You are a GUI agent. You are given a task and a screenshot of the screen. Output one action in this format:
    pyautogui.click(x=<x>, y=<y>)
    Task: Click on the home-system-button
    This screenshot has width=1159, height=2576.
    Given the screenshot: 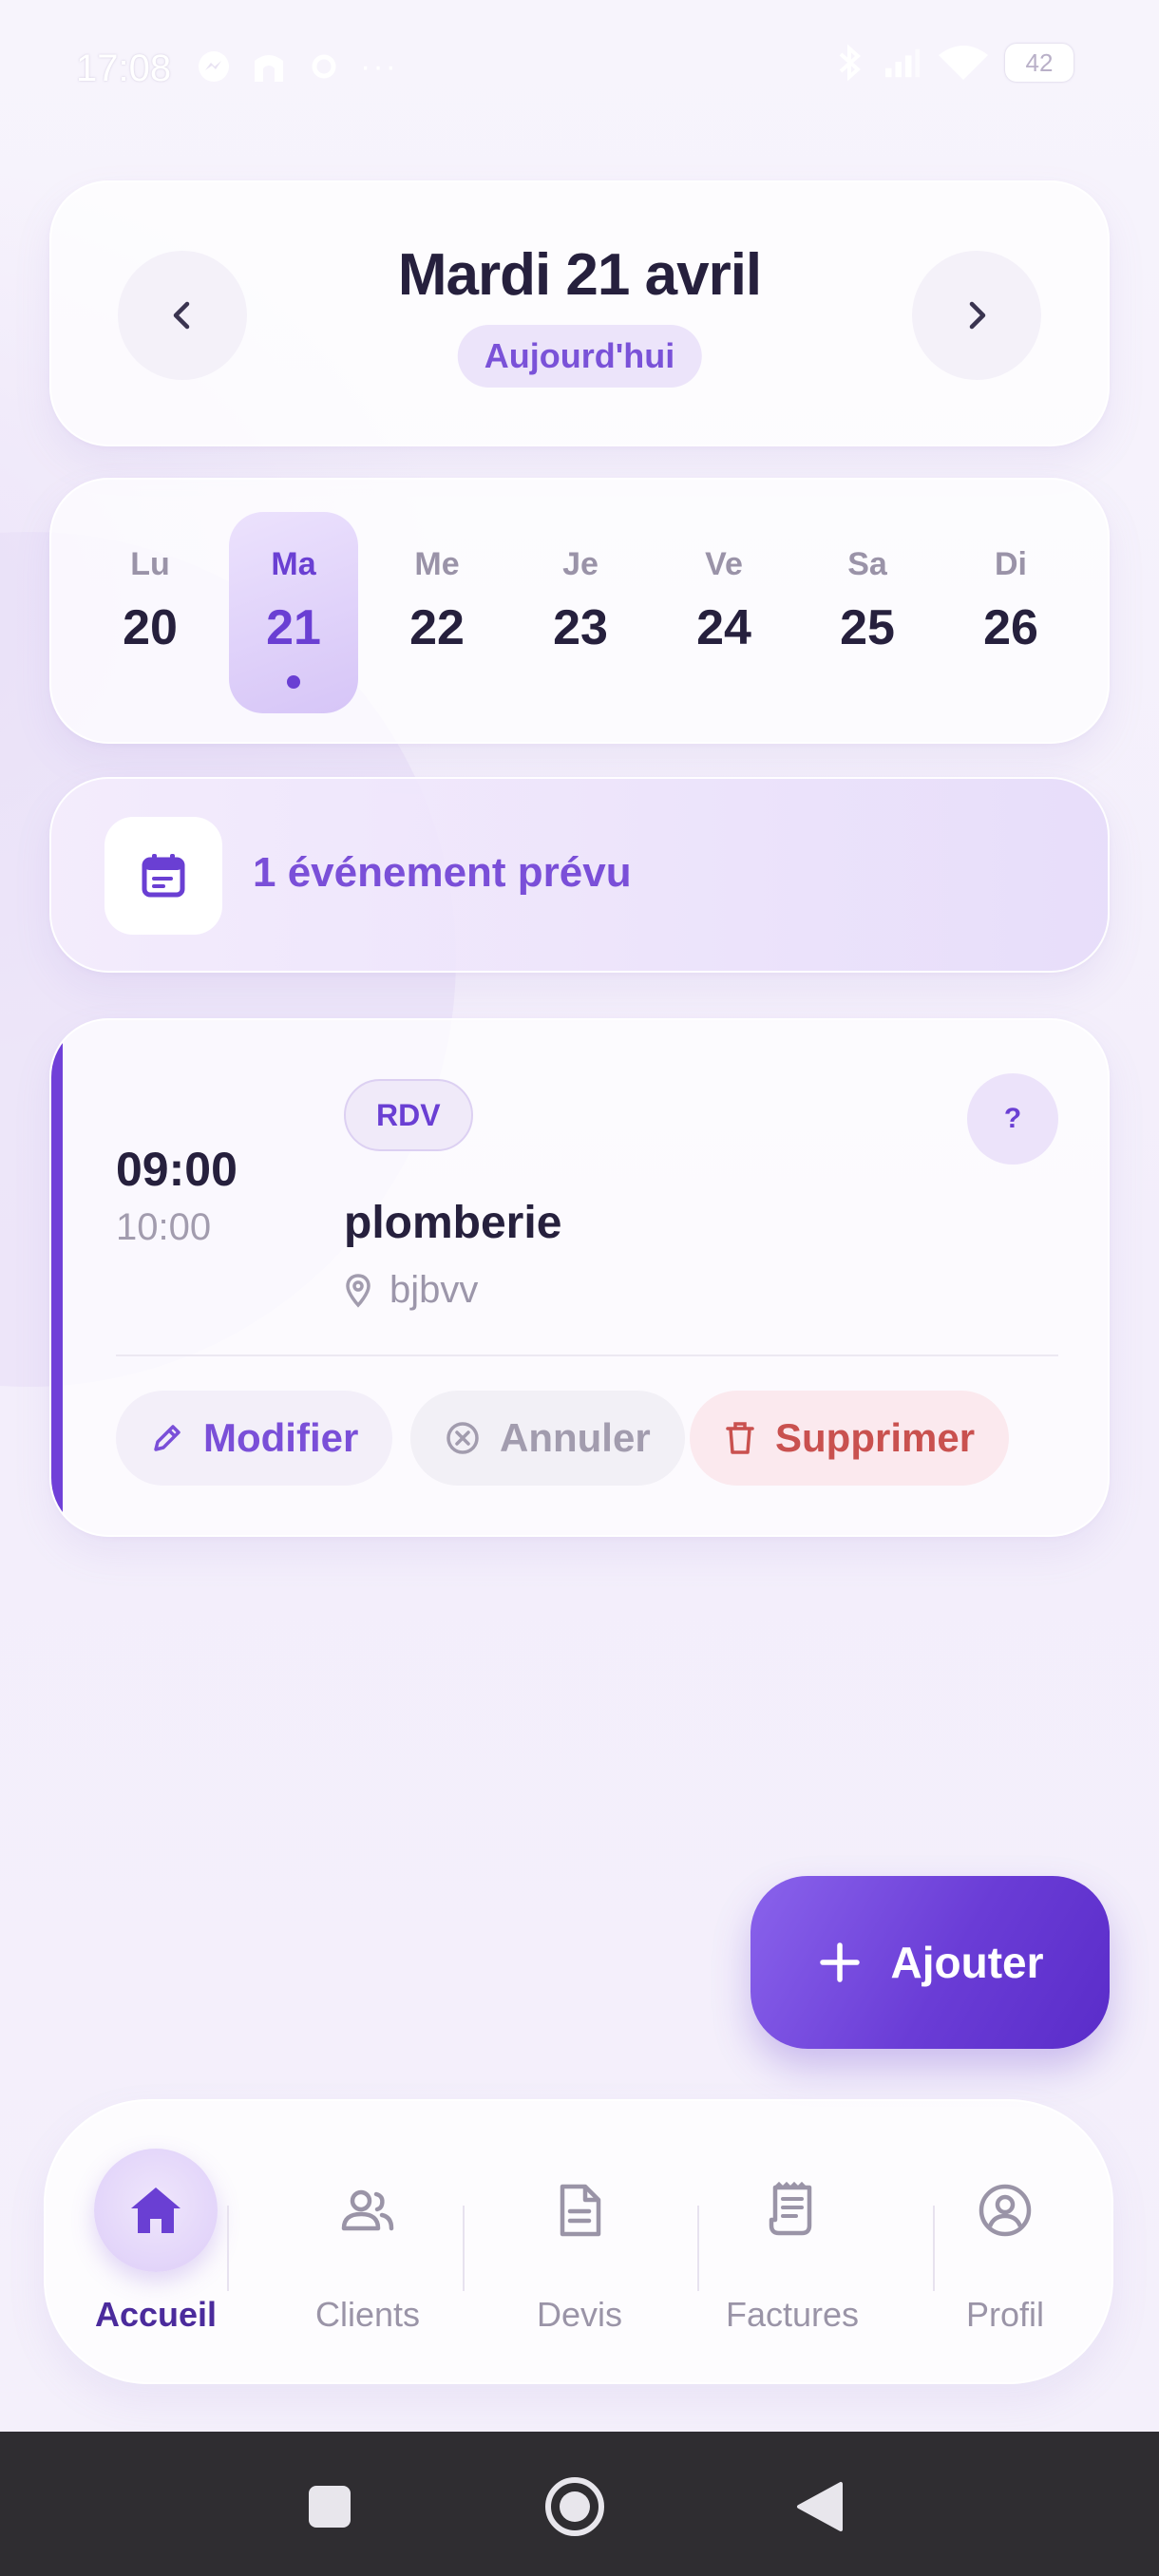 What is the action you would take?
    pyautogui.click(x=575, y=2506)
    